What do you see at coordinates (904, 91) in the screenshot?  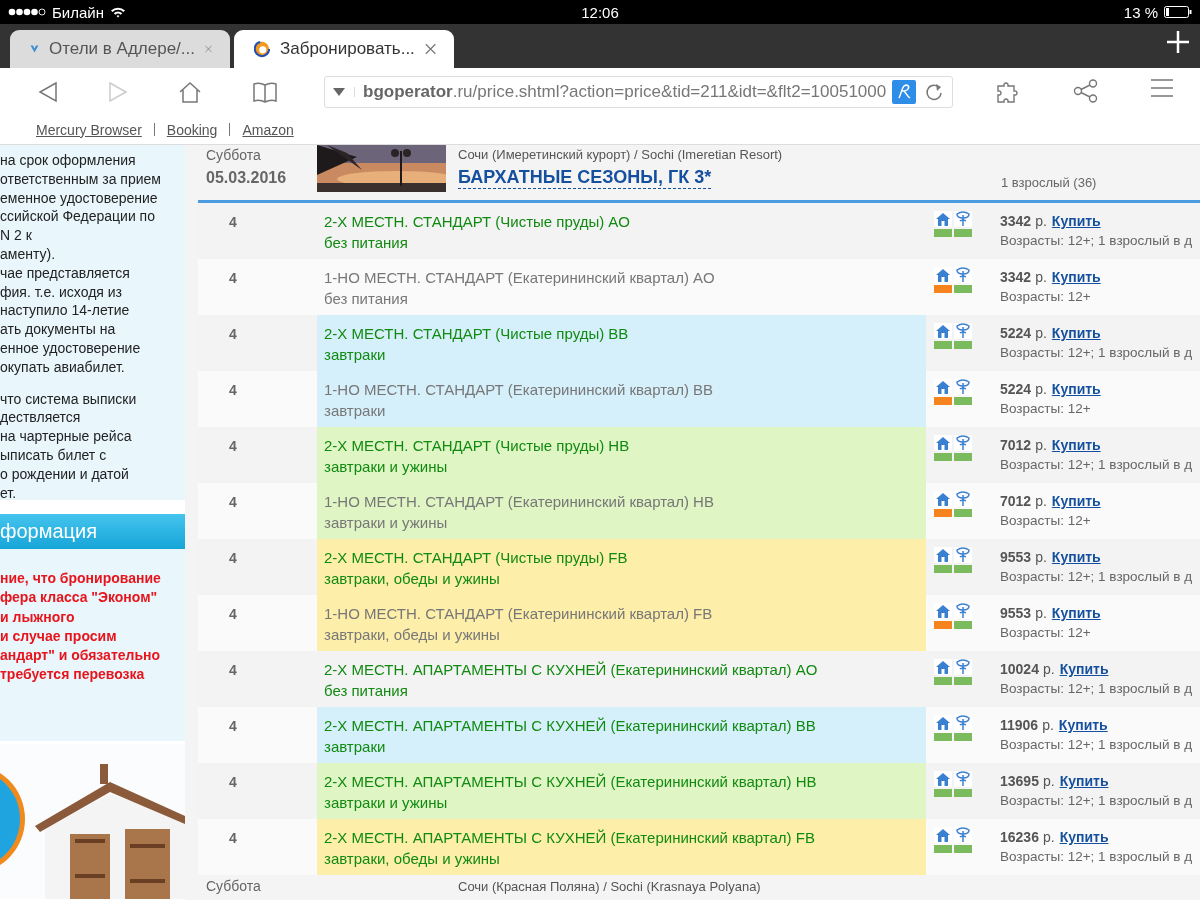 I see `reader-icon` at bounding box center [904, 91].